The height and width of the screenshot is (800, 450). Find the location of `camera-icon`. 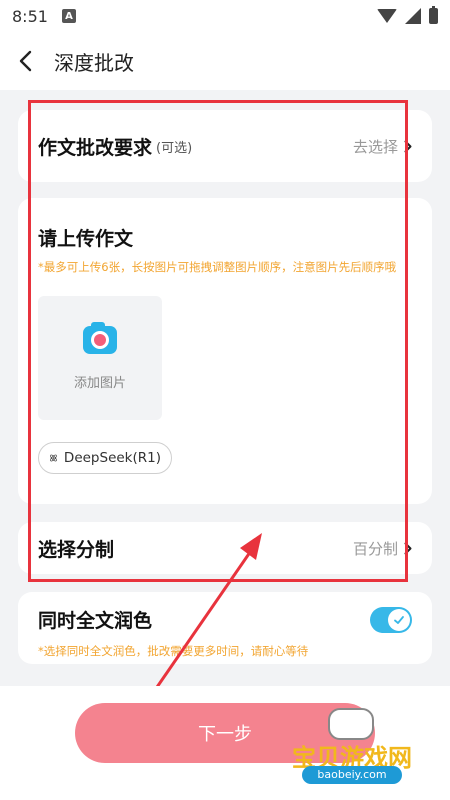

camera-icon is located at coordinates (100, 337).